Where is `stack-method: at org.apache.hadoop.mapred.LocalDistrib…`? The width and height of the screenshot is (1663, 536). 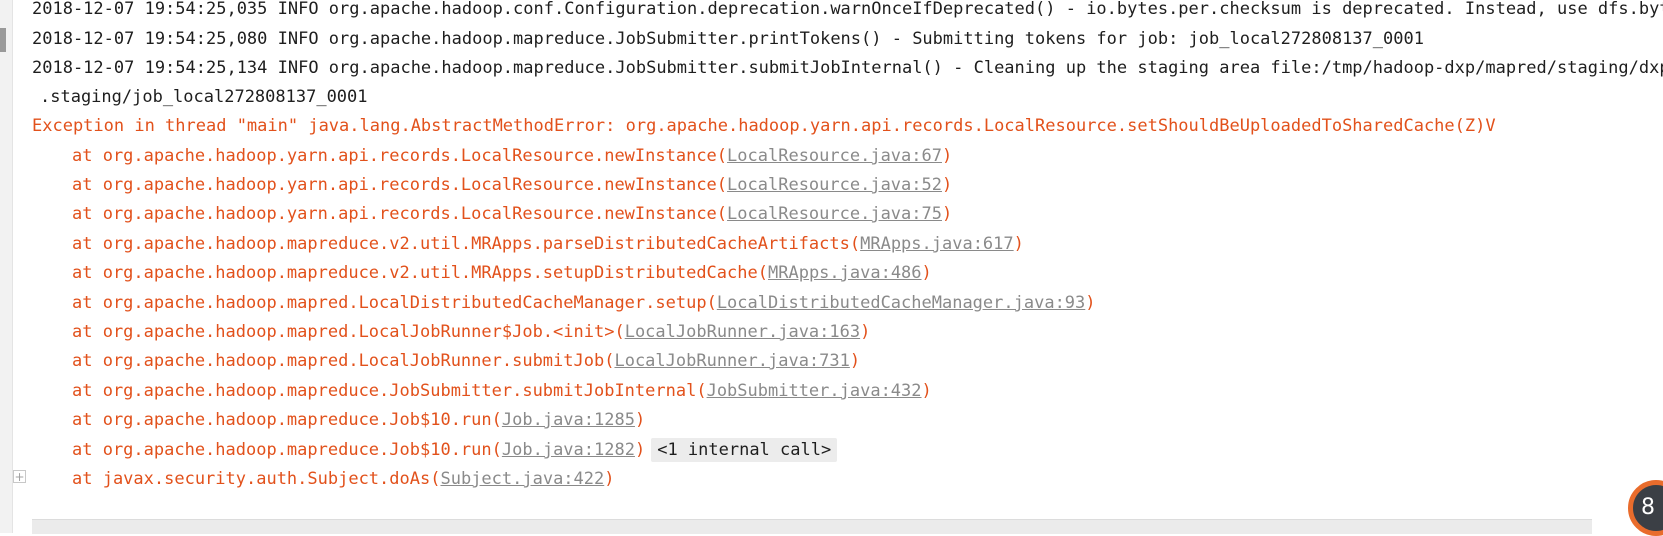 stack-method: at org.apache.hadoop.mapred.LocalDistrib… is located at coordinates (389, 303).